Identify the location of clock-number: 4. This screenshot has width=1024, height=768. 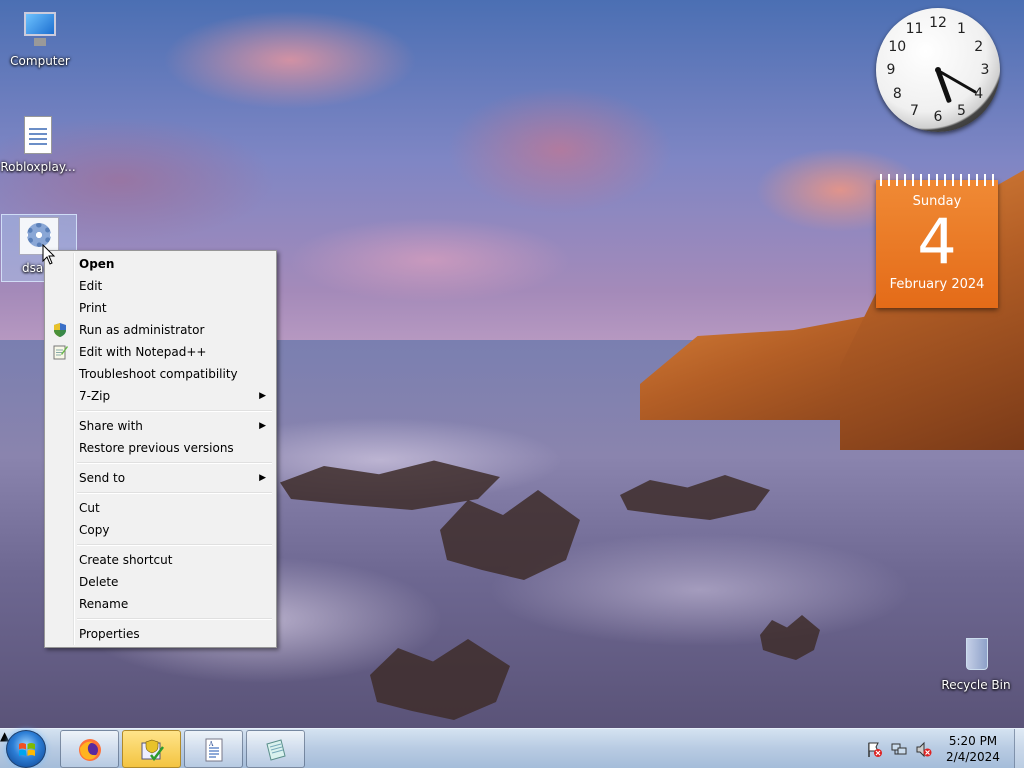
(979, 93).